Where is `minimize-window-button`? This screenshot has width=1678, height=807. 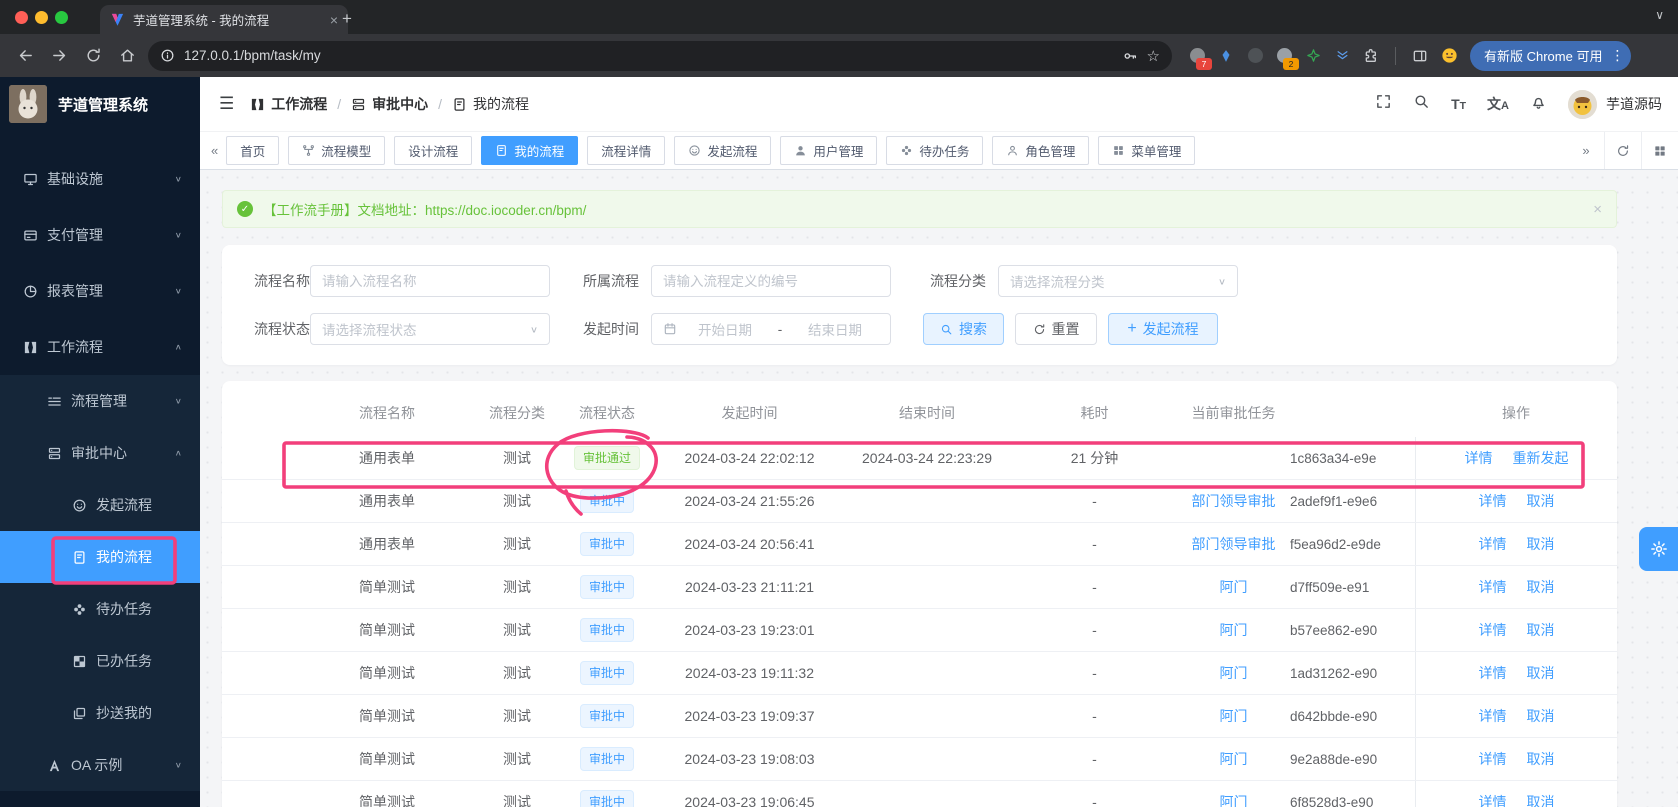
minimize-window-button is located at coordinates (41, 17).